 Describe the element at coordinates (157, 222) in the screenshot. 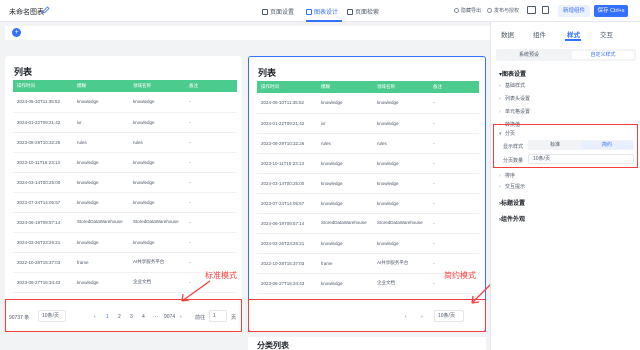

I see `table-cell: StoredDataWarehouse` at that location.